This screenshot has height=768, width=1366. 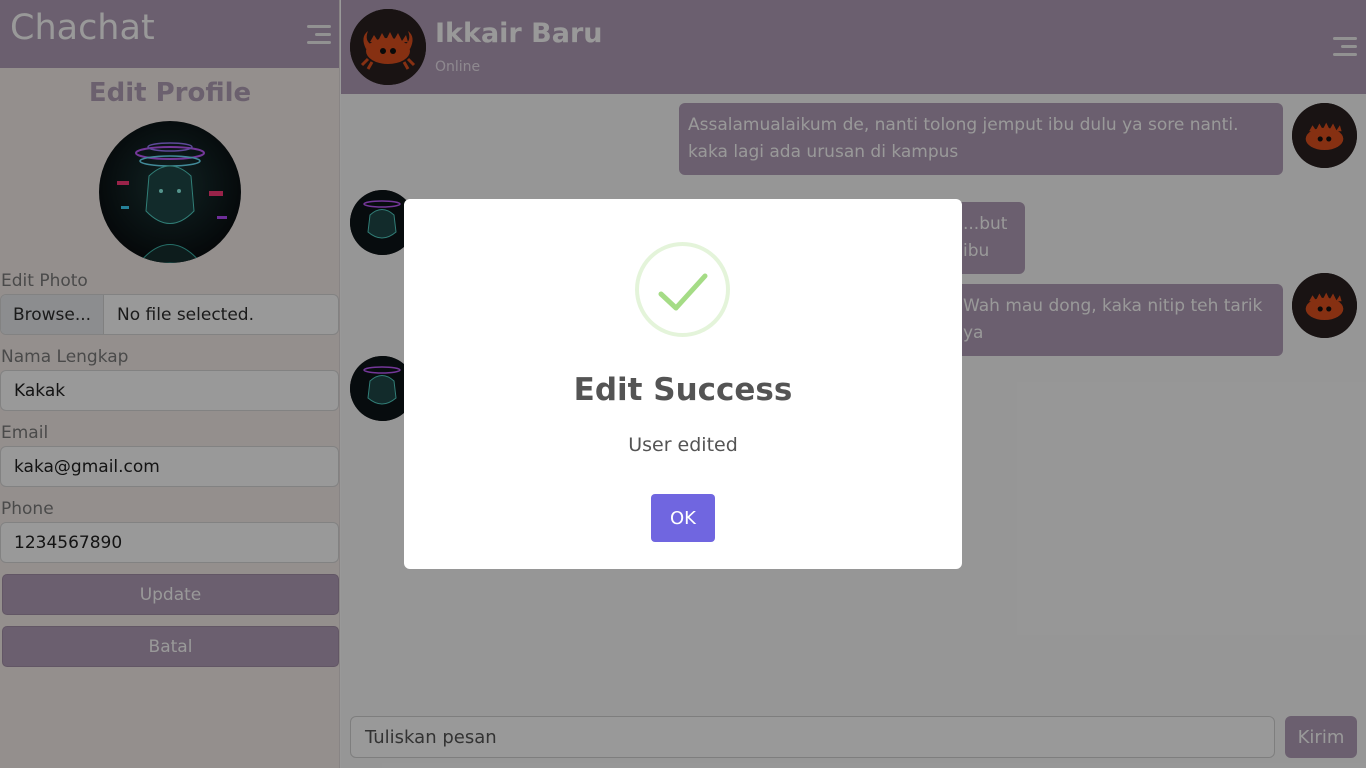 I want to click on dialog-message: User edited, so click(x=683, y=445).